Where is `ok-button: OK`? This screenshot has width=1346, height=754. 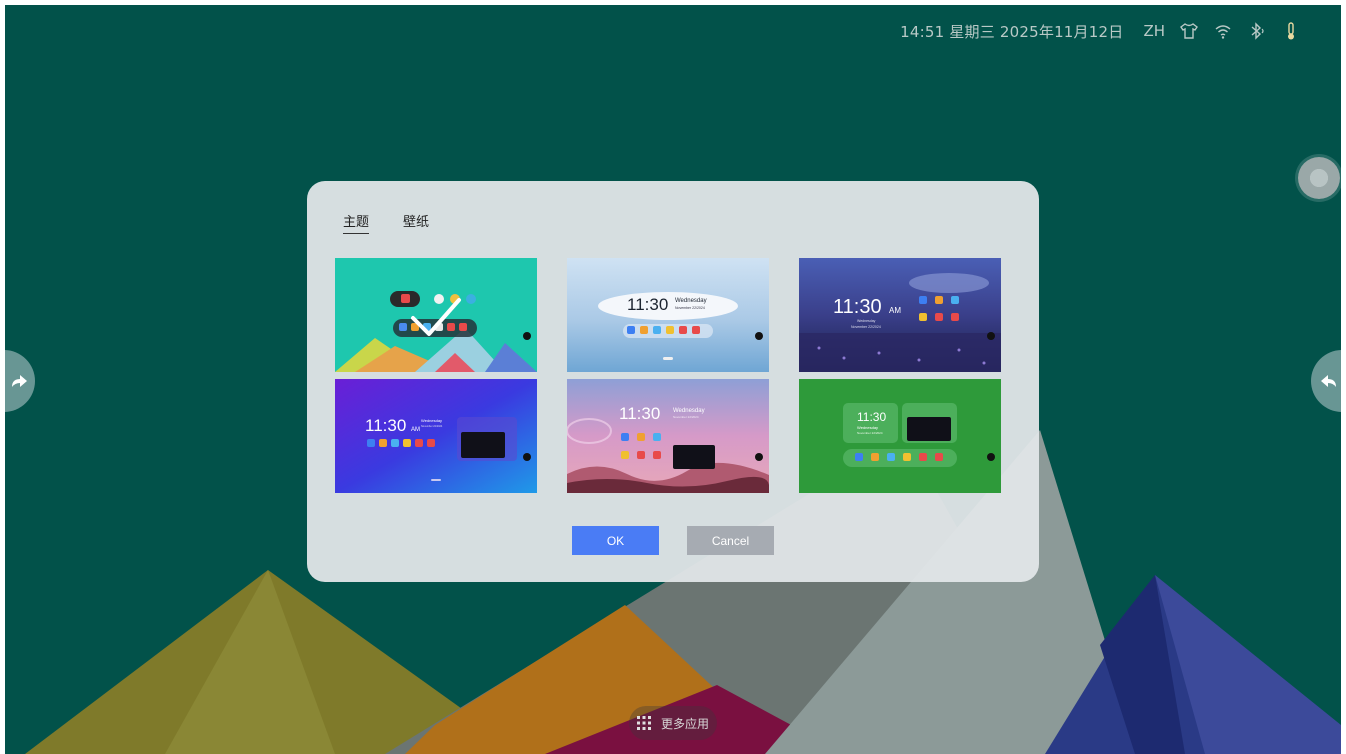 ok-button: OK is located at coordinates (615, 540).